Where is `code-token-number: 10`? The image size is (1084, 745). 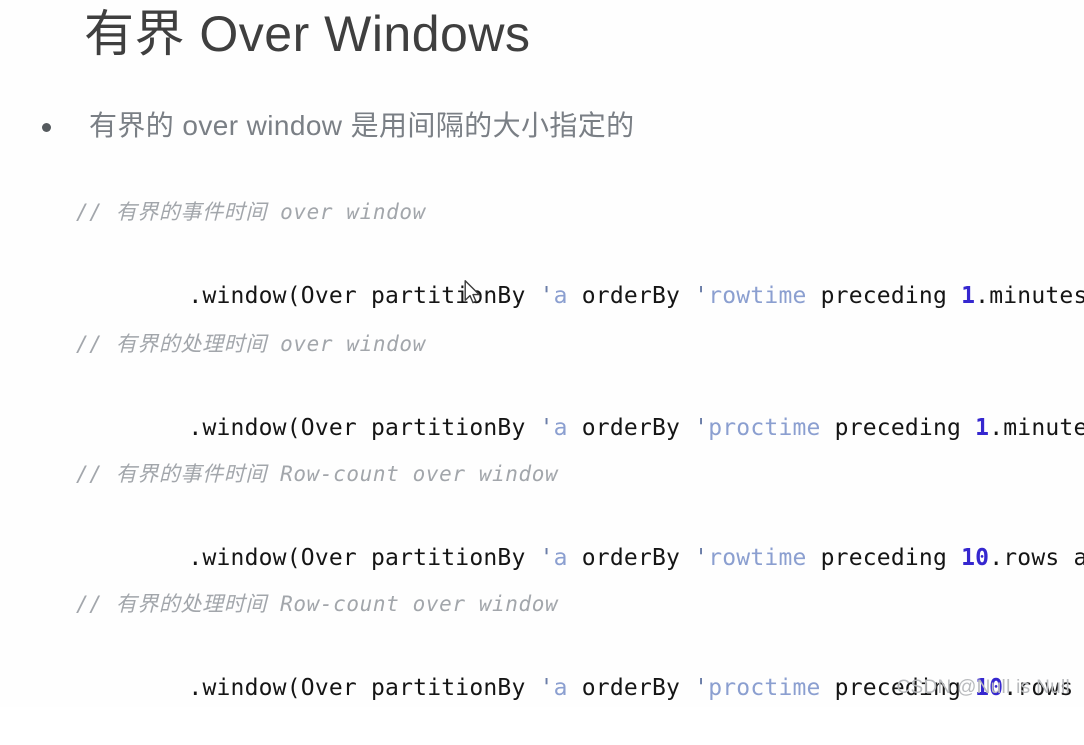 code-token-number: 10 is located at coordinates (975, 558).